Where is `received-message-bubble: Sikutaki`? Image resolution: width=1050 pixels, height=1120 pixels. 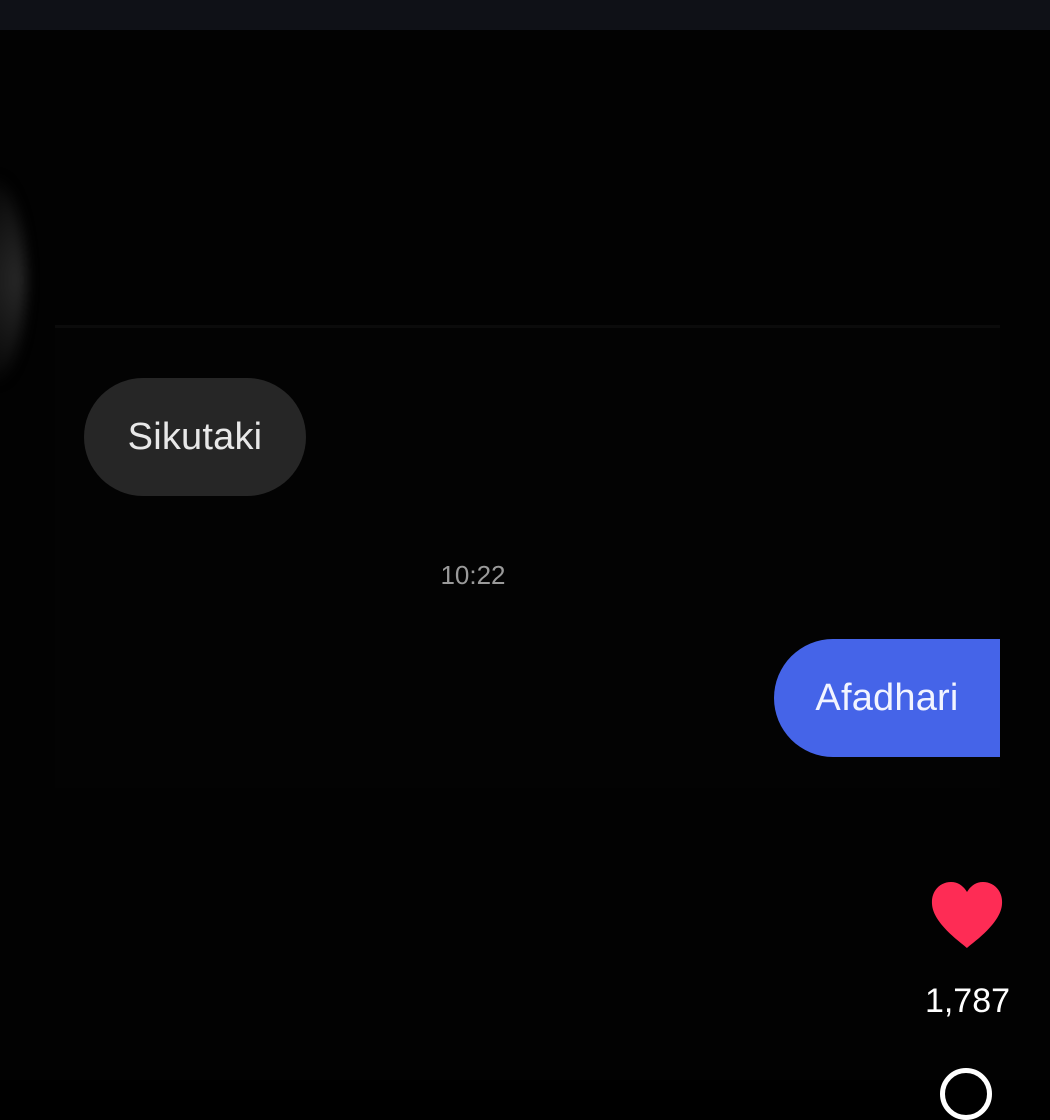 received-message-bubble: Sikutaki is located at coordinates (195, 437).